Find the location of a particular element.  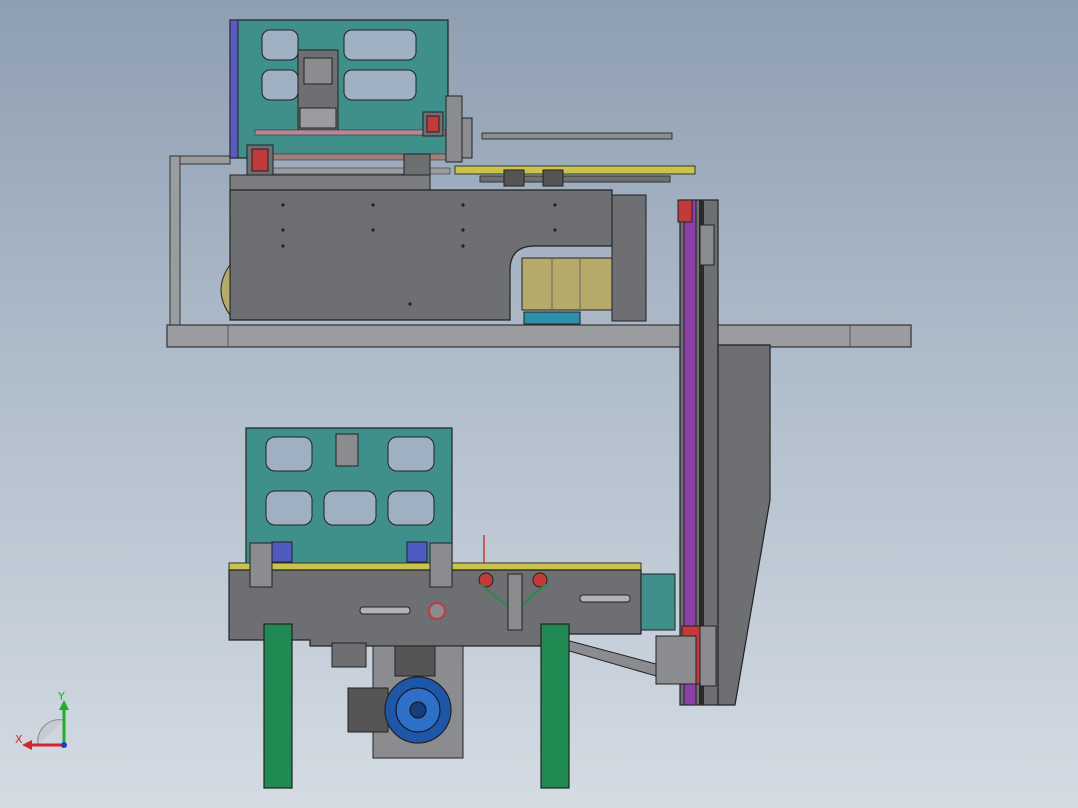

right-leg is located at coordinates (555, 706).